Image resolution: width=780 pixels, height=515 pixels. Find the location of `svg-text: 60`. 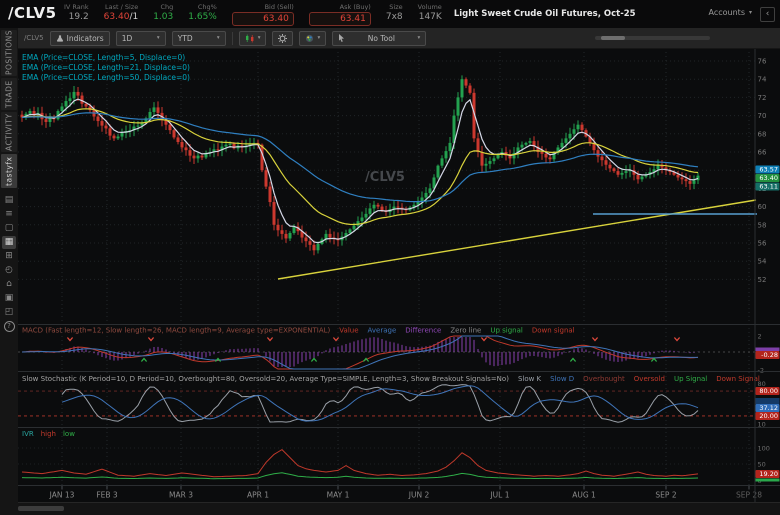

svg-text: 60 is located at coordinates (762, 207).